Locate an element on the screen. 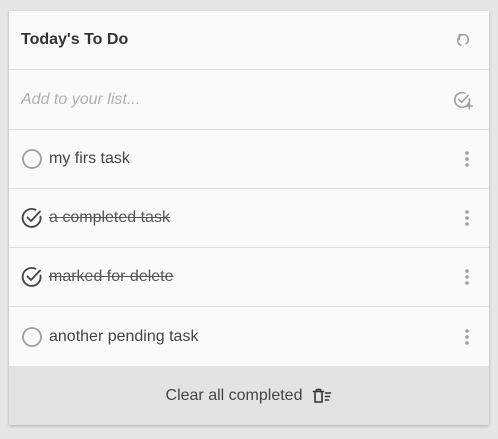  list-item: a completed task is located at coordinates (249, 218).